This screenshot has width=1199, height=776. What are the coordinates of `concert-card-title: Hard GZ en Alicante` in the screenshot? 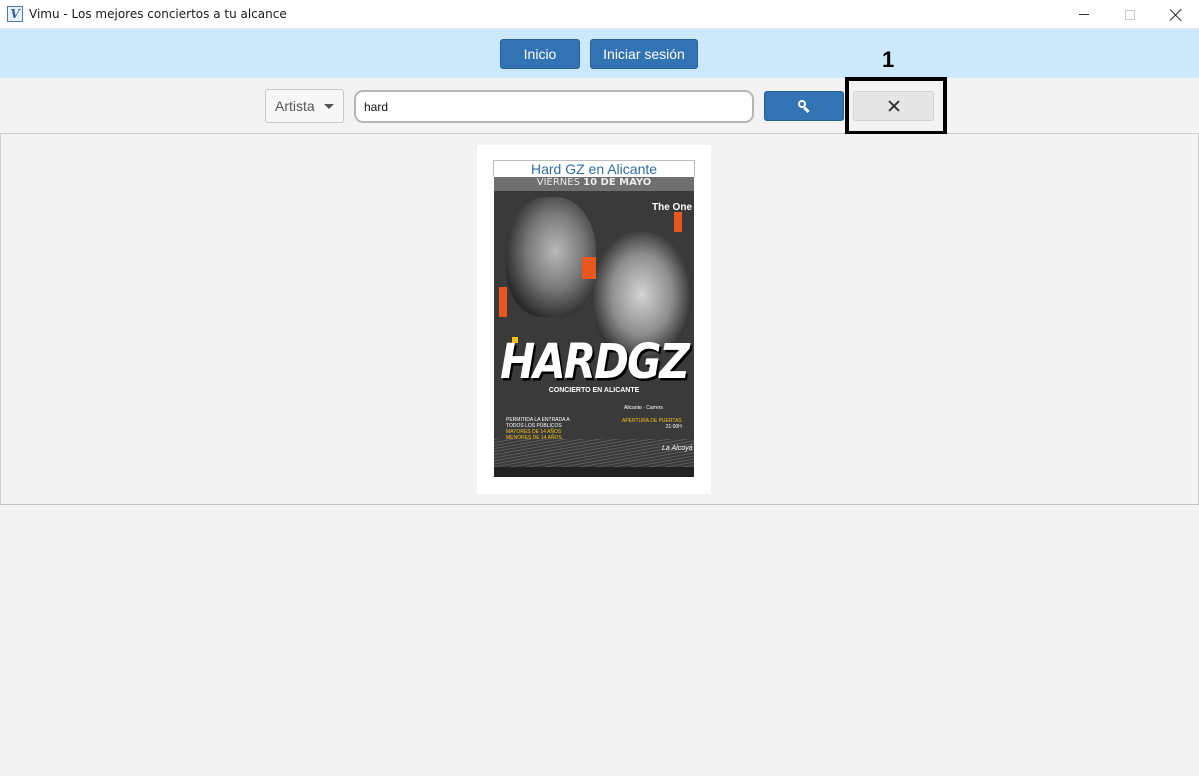 It's located at (594, 168).